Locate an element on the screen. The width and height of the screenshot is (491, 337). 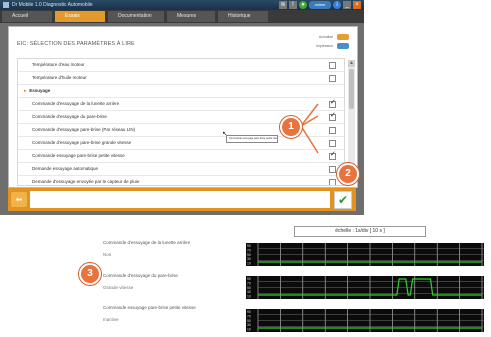
signal-value: Inactive is located at coordinates (111, 319).